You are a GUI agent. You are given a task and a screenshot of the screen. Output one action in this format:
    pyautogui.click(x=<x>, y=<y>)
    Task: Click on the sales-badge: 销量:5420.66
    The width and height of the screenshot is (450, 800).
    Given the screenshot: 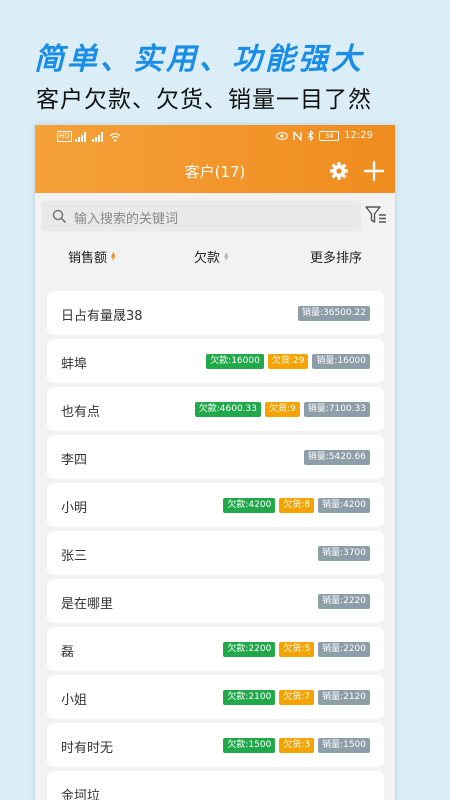 What is the action you would take?
    pyautogui.click(x=336, y=457)
    